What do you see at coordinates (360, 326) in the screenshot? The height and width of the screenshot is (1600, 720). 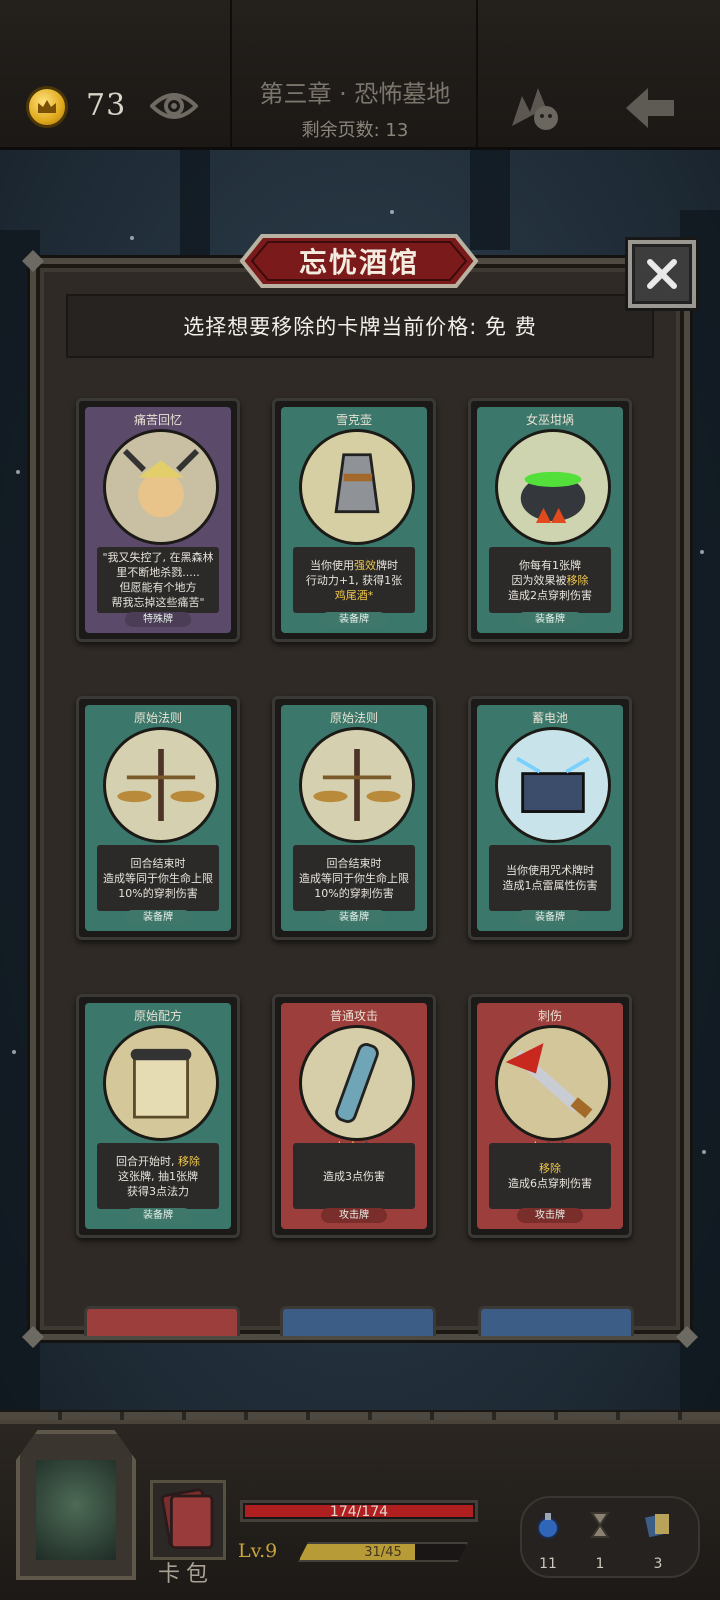 I see `price-prompt: 选择想要移除的卡牌当前价格: 免 费` at bounding box center [360, 326].